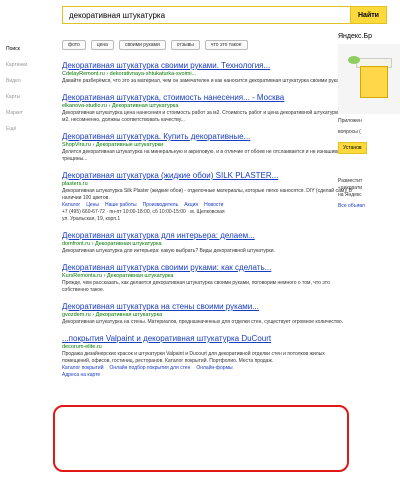 This screenshot has width=400, height=478. I want to click on filter-chip-price: цена, so click(102, 45).